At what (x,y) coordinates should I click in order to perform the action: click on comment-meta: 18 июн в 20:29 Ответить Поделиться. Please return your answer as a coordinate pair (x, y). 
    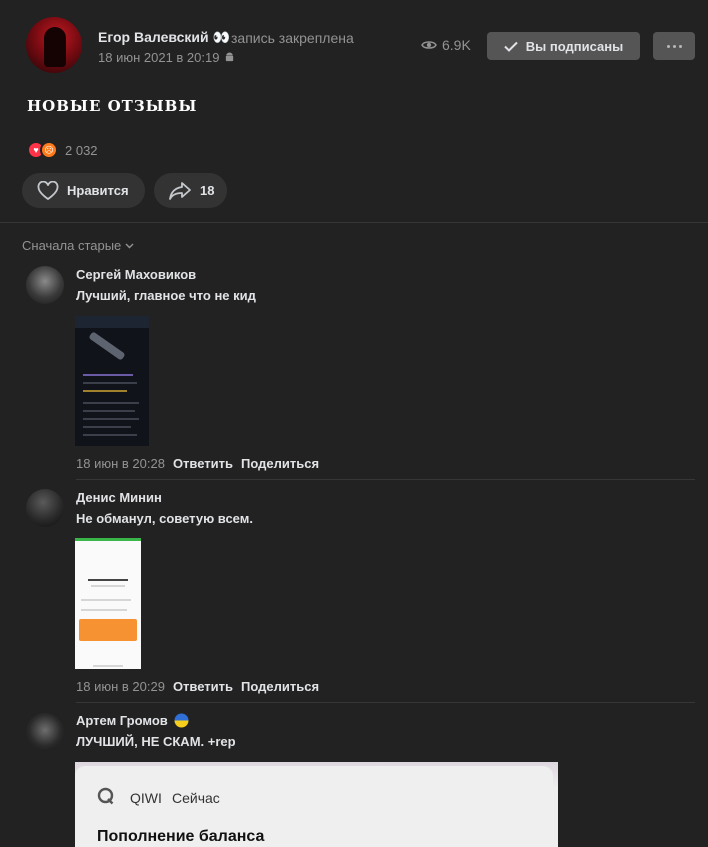
    Looking at the image, I should click on (197, 686).